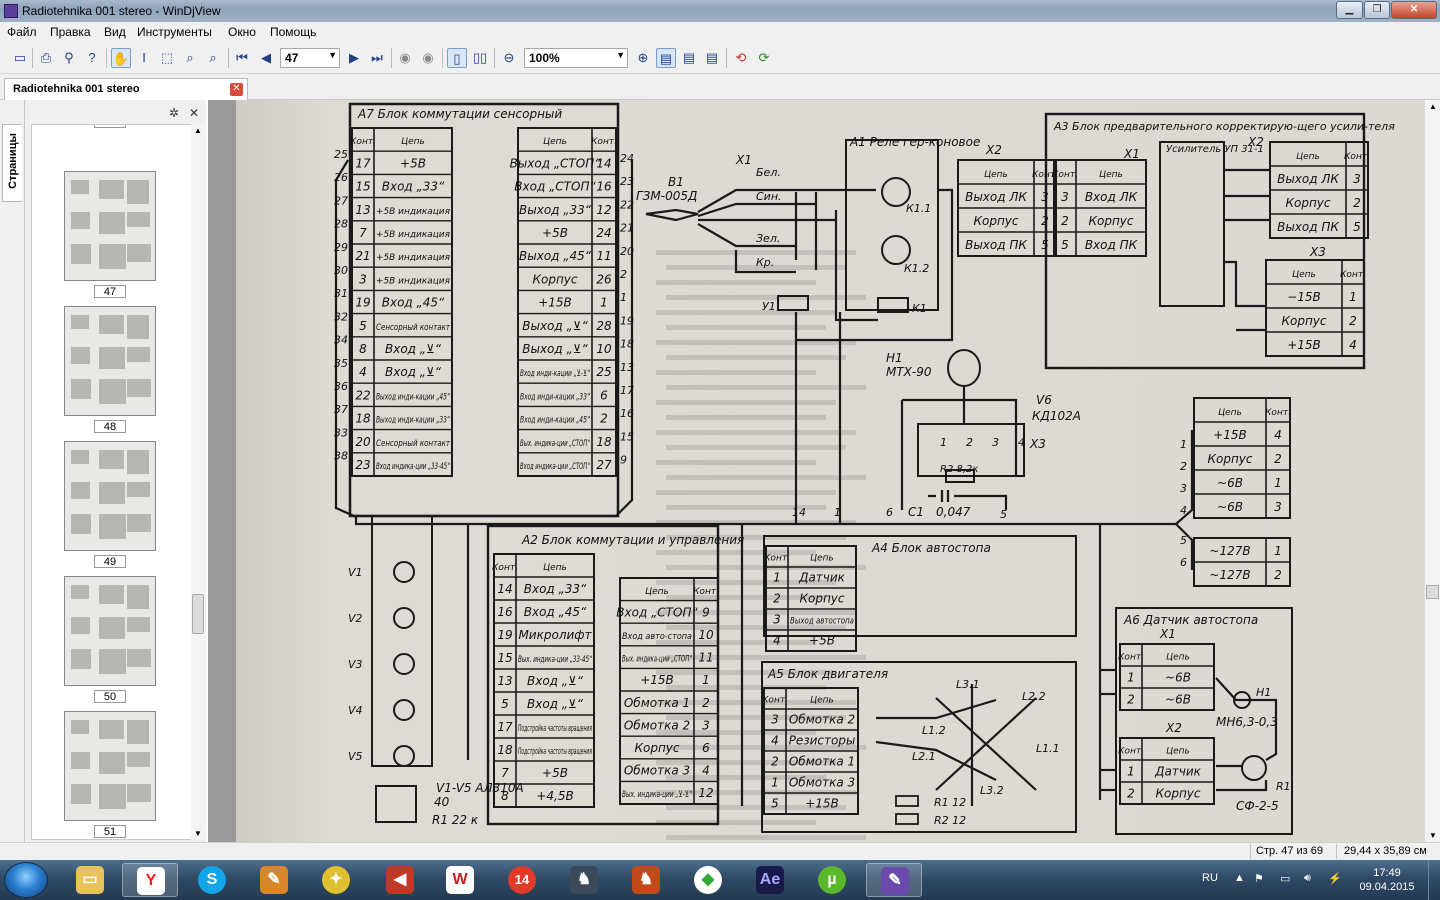 This screenshot has width=1440, height=900. I want to click on taskbar-app6: ◀, so click(400, 880).